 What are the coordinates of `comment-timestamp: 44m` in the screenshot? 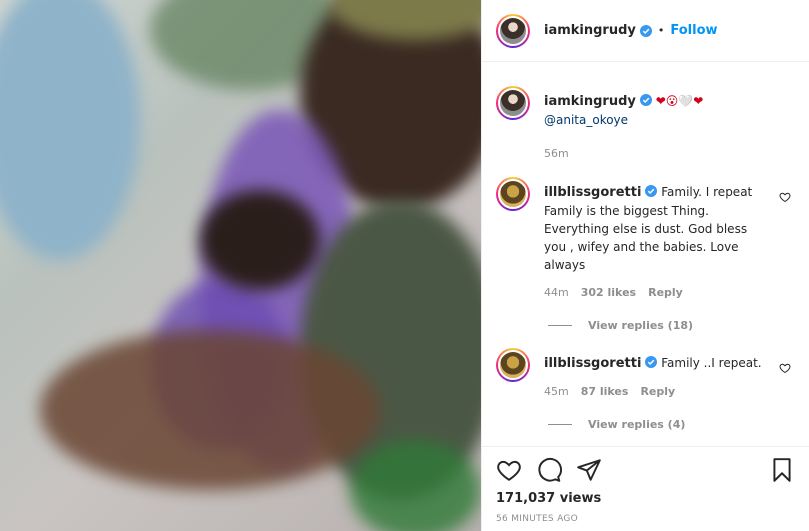 It's located at (556, 293).